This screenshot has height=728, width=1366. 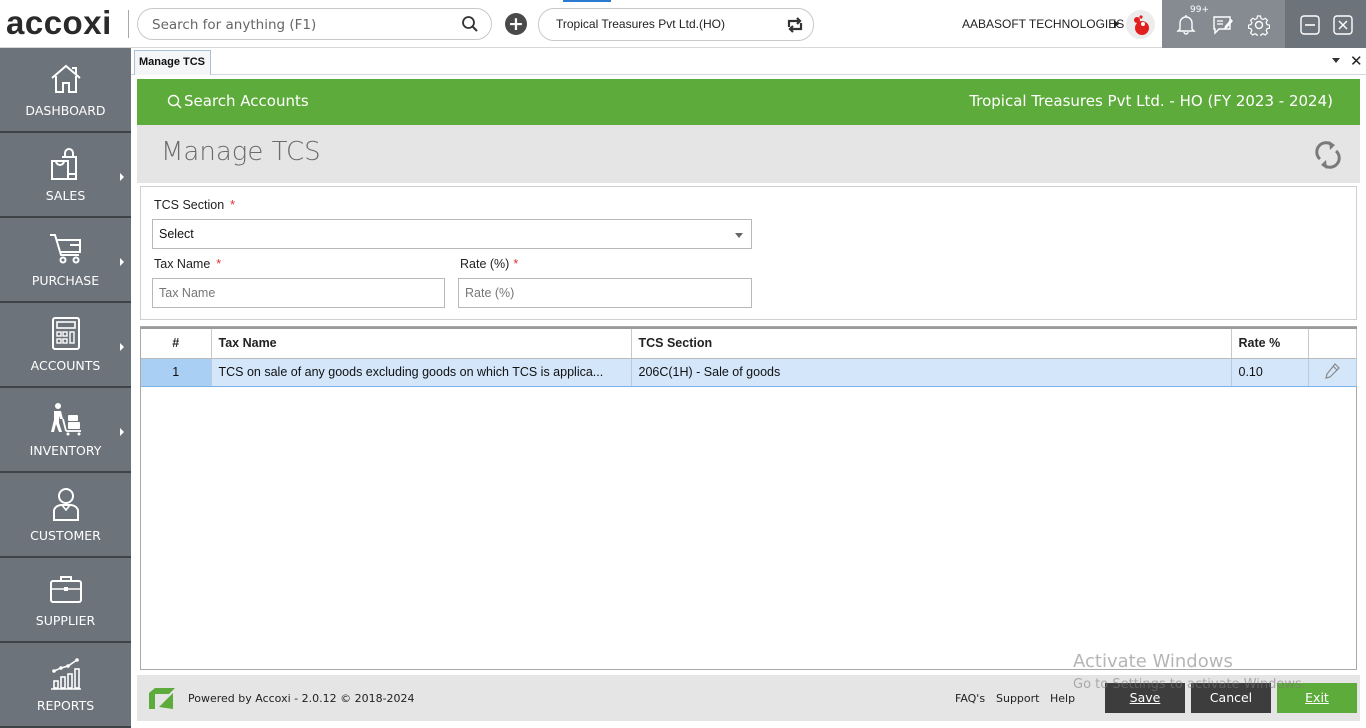 I want to click on tab-strip: Manage TCS, so click(x=748, y=61).